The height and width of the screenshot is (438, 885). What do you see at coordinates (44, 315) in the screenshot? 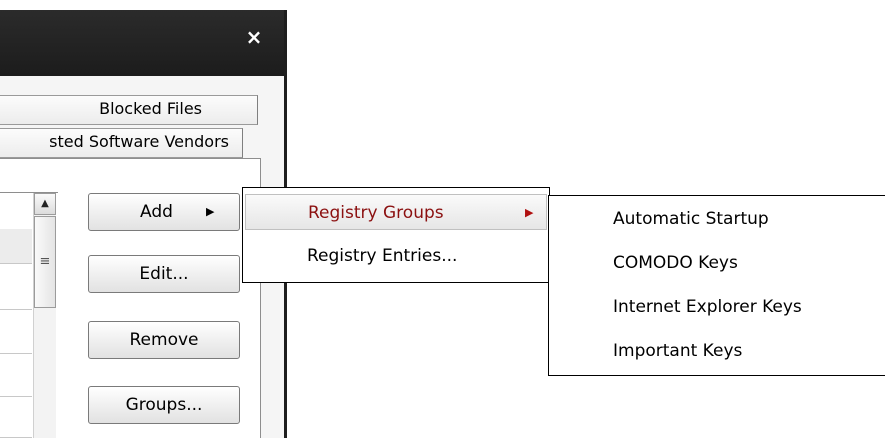
I see `list-scrollbar: ▲ ≡` at bounding box center [44, 315].